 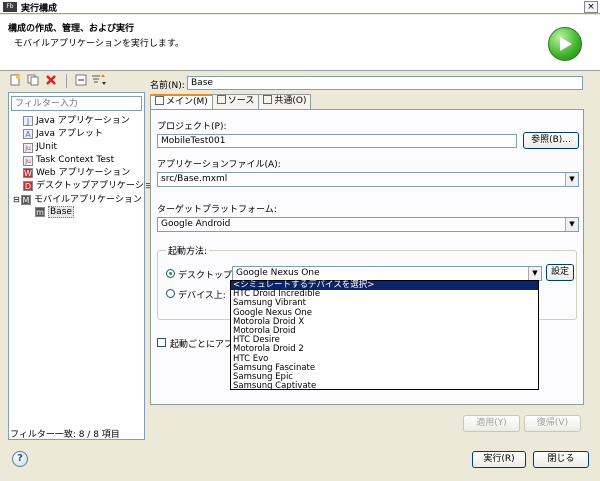 I want to click on tree-item-label: モバイルアプリケーション, so click(x=88, y=200).